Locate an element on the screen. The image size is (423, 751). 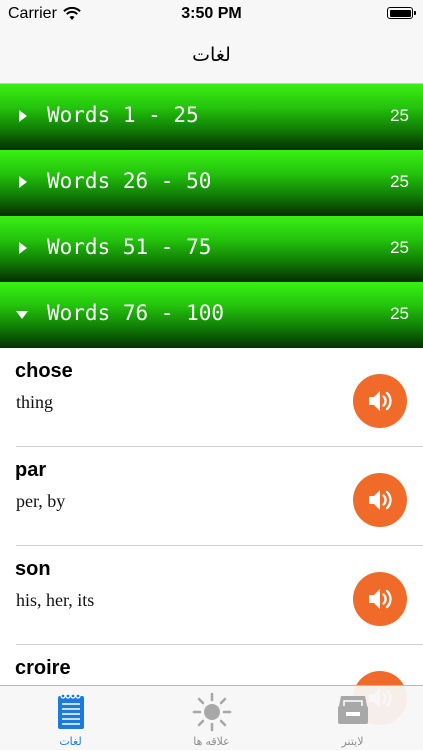
tray-icon is located at coordinates (352, 710).